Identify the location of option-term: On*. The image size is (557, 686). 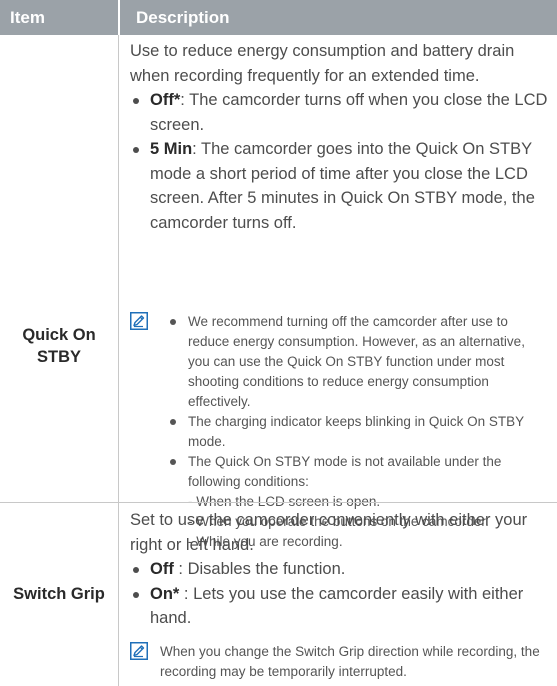
(165, 593).